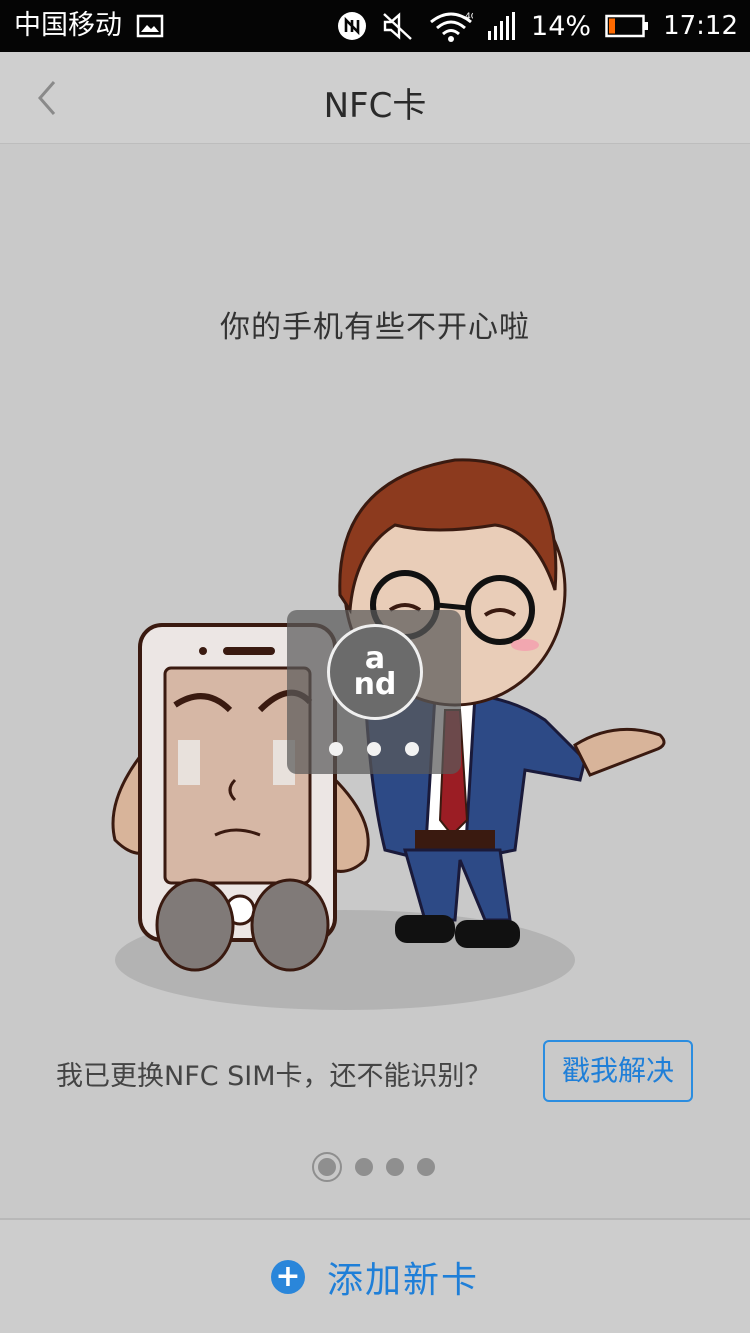 Image resolution: width=750 pixels, height=1333 pixels. Describe the element at coordinates (397, 26) in the screenshot. I see `mute-icon` at that location.